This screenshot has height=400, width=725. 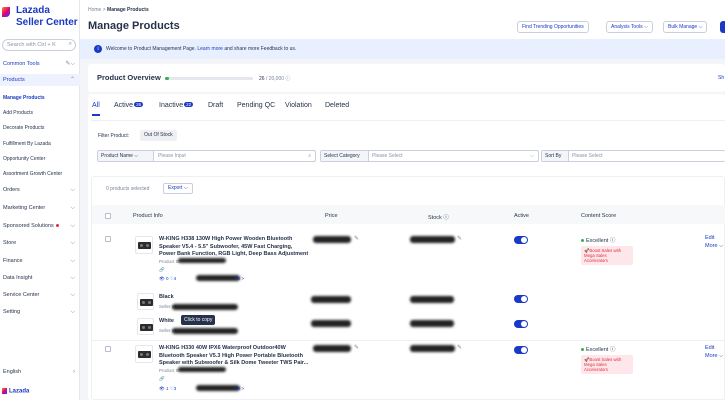 What do you see at coordinates (21, 295) in the screenshot?
I see `sidebar-item-label: Service Center` at bounding box center [21, 295].